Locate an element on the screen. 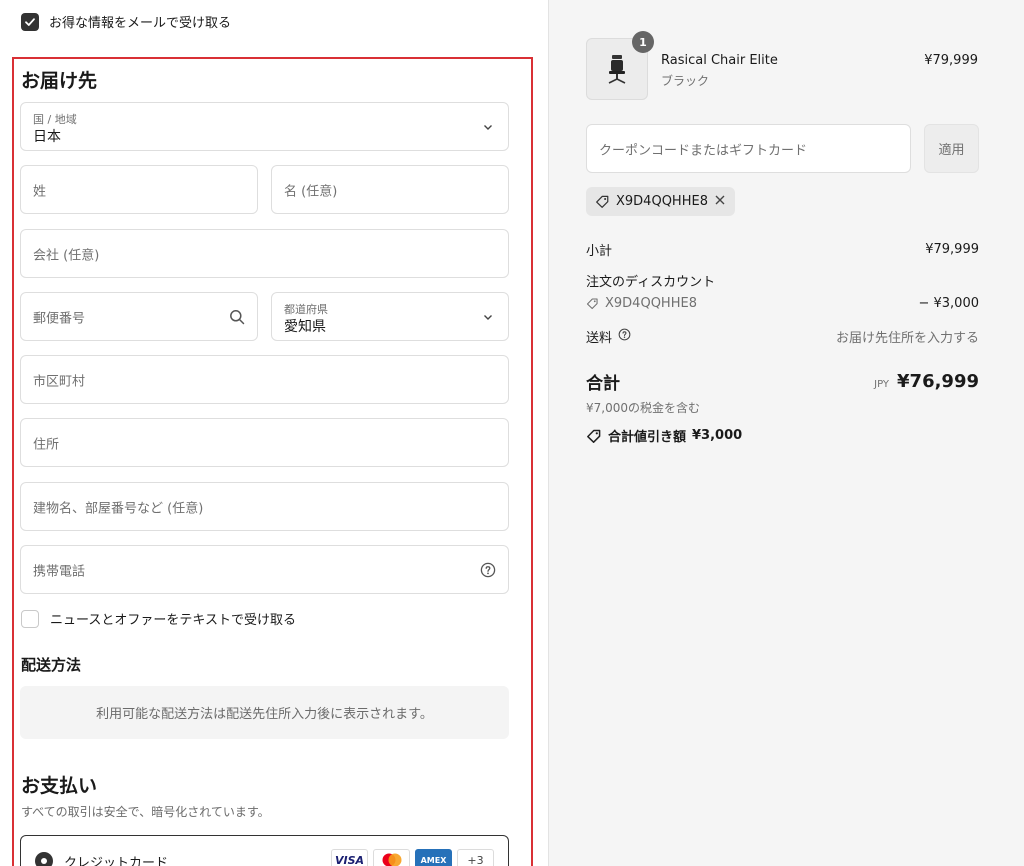 Image resolution: width=1024 pixels, height=866 pixels. delivery-title: お届け先 is located at coordinates (59, 81).